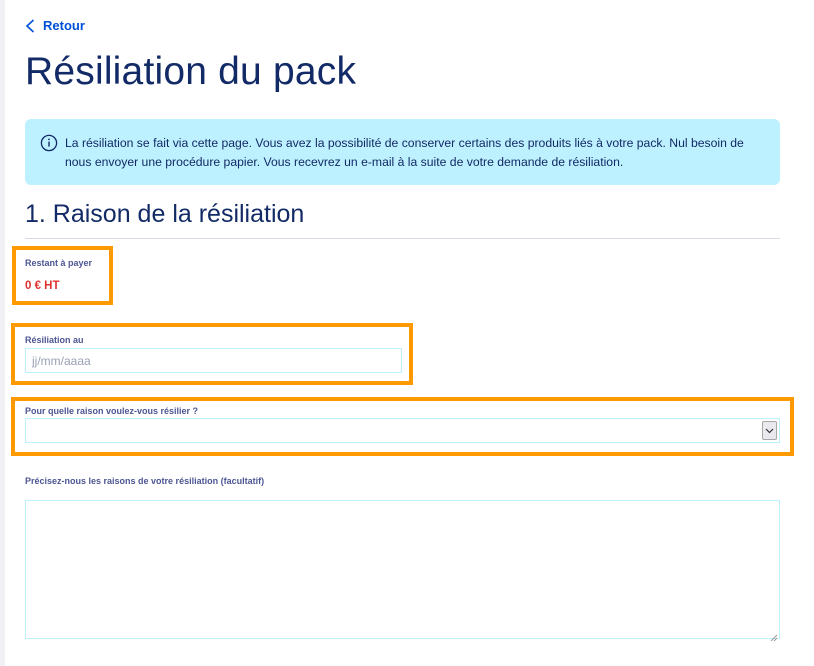  What do you see at coordinates (49, 145) in the screenshot?
I see `info-circle-icon` at bounding box center [49, 145].